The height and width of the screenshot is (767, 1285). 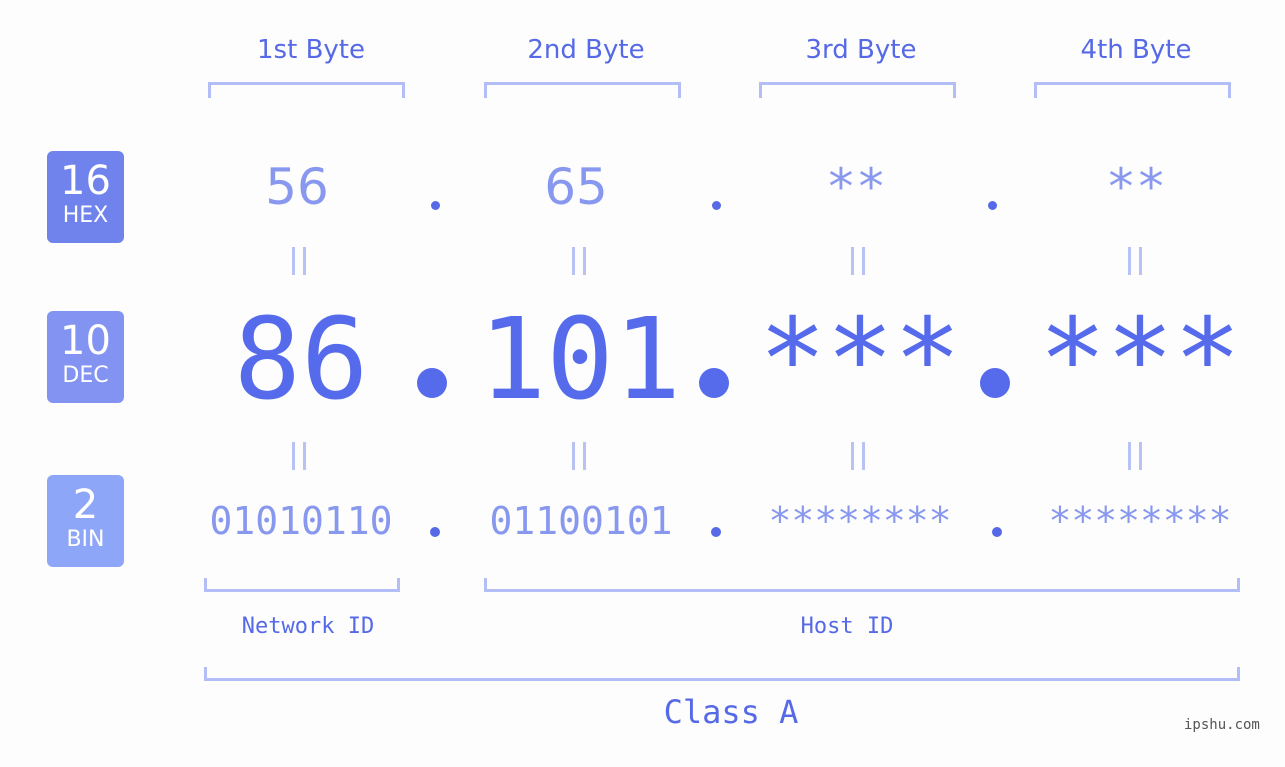 What do you see at coordinates (302, 585) in the screenshot?
I see `network-id-bracket` at bounding box center [302, 585].